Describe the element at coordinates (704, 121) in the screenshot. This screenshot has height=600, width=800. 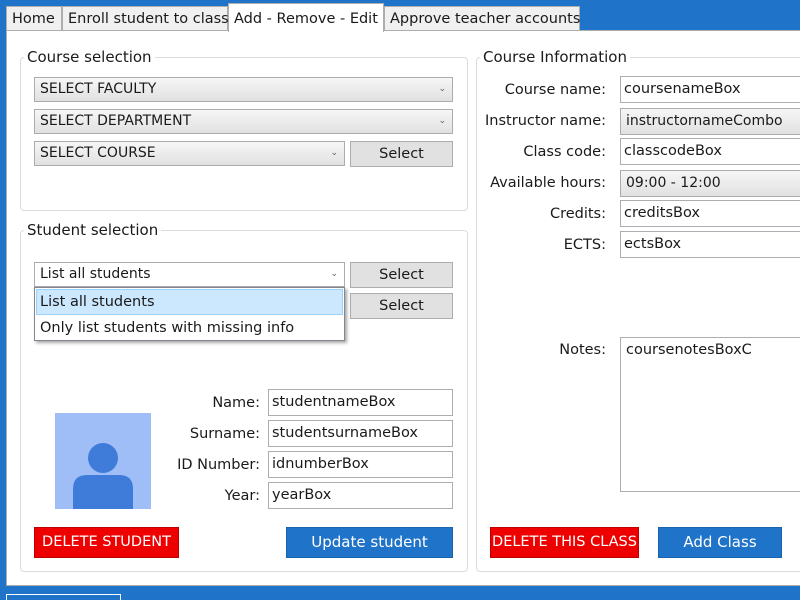
I see `instructor-name-value: instructornameCombo` at that location.